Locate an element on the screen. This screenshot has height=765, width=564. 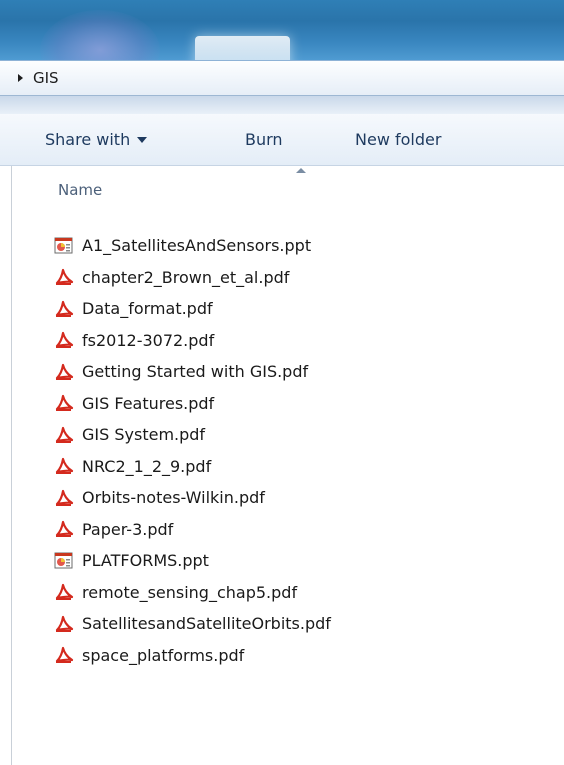
file-name: PLATFORMS.ppt is located at coordinates (145, 561).